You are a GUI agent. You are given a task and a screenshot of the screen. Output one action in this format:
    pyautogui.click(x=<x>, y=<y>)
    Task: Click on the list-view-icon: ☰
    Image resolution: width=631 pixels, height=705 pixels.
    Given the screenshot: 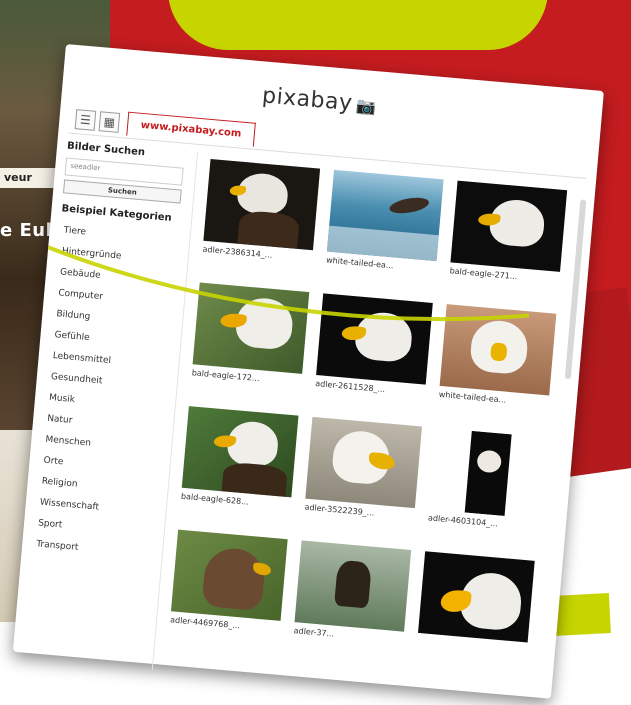 What is the action you would take?
    pyautogui.click(x=85, y=120)
    